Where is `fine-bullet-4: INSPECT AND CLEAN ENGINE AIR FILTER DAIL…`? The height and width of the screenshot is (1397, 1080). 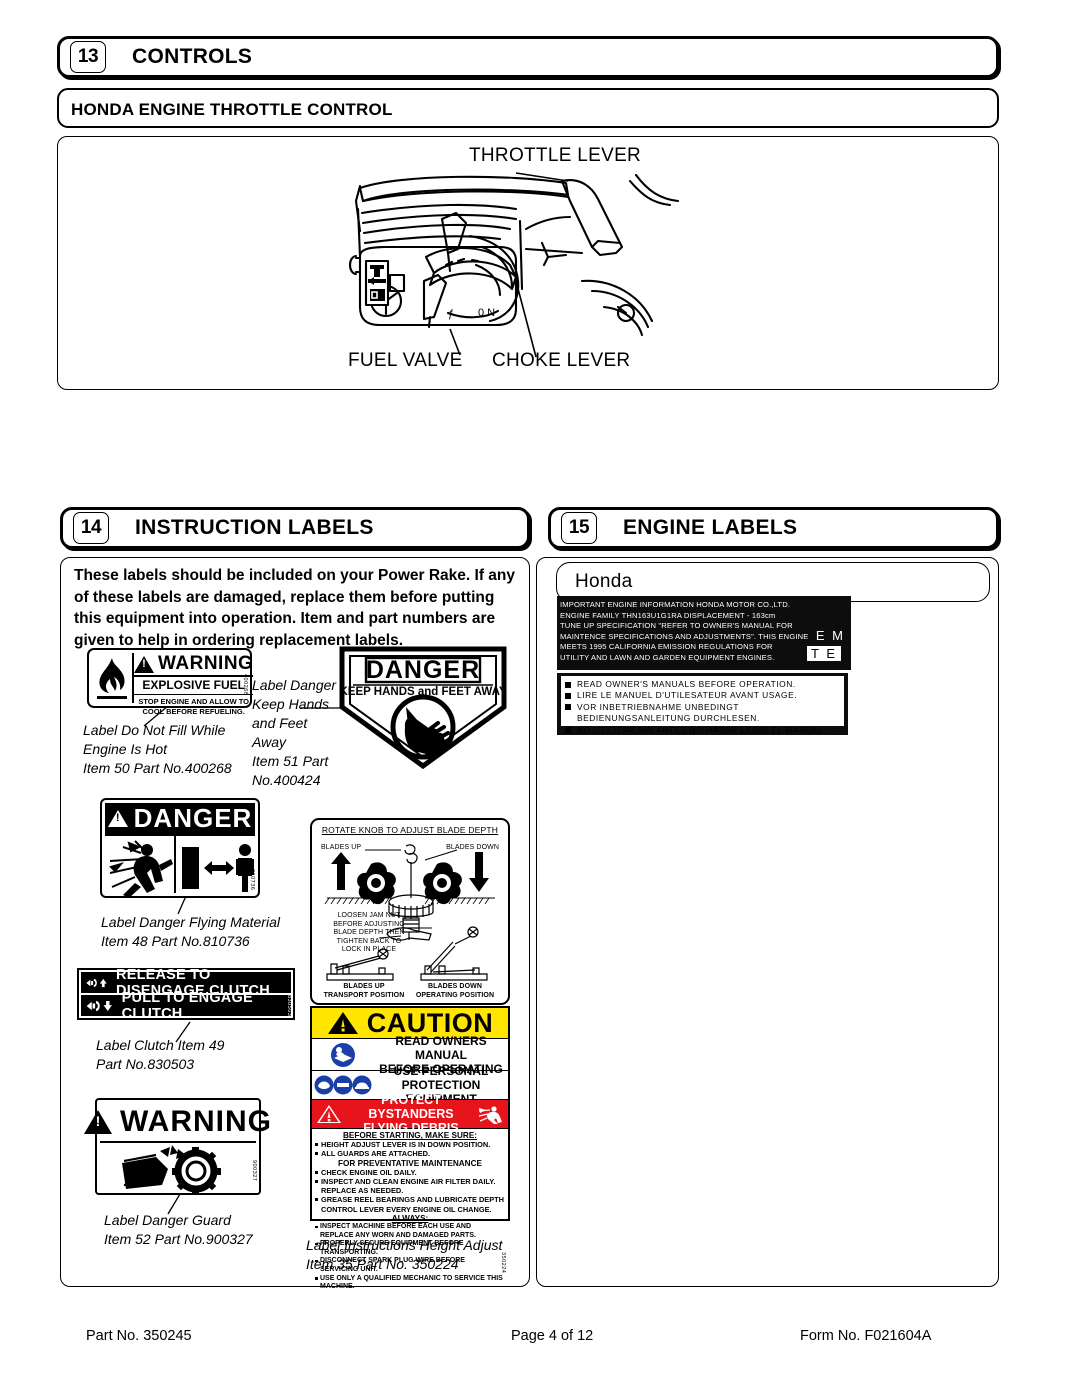
fine-bullet-4: INSPECT AND CLEAN ENGINE AIR FILTER DAIL… is located at coordinates (410, 1186).